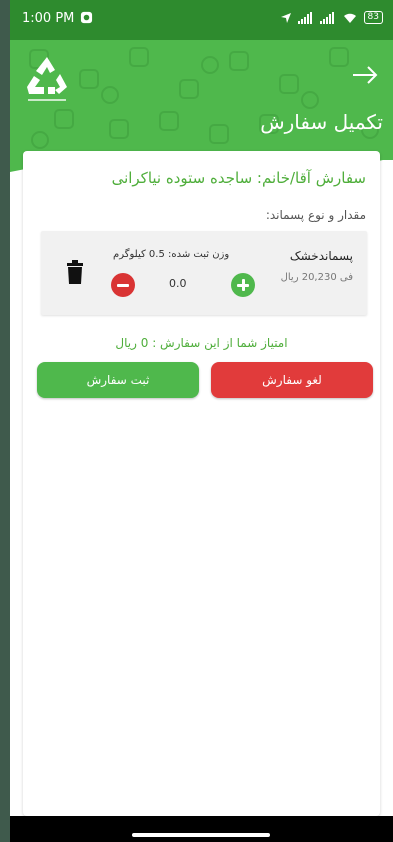 This screenshot has width=393, height=842. What do you see at coordinates (304, 17) in the screenshot?
I see `signal-icon` at bounding box center [304, 17].